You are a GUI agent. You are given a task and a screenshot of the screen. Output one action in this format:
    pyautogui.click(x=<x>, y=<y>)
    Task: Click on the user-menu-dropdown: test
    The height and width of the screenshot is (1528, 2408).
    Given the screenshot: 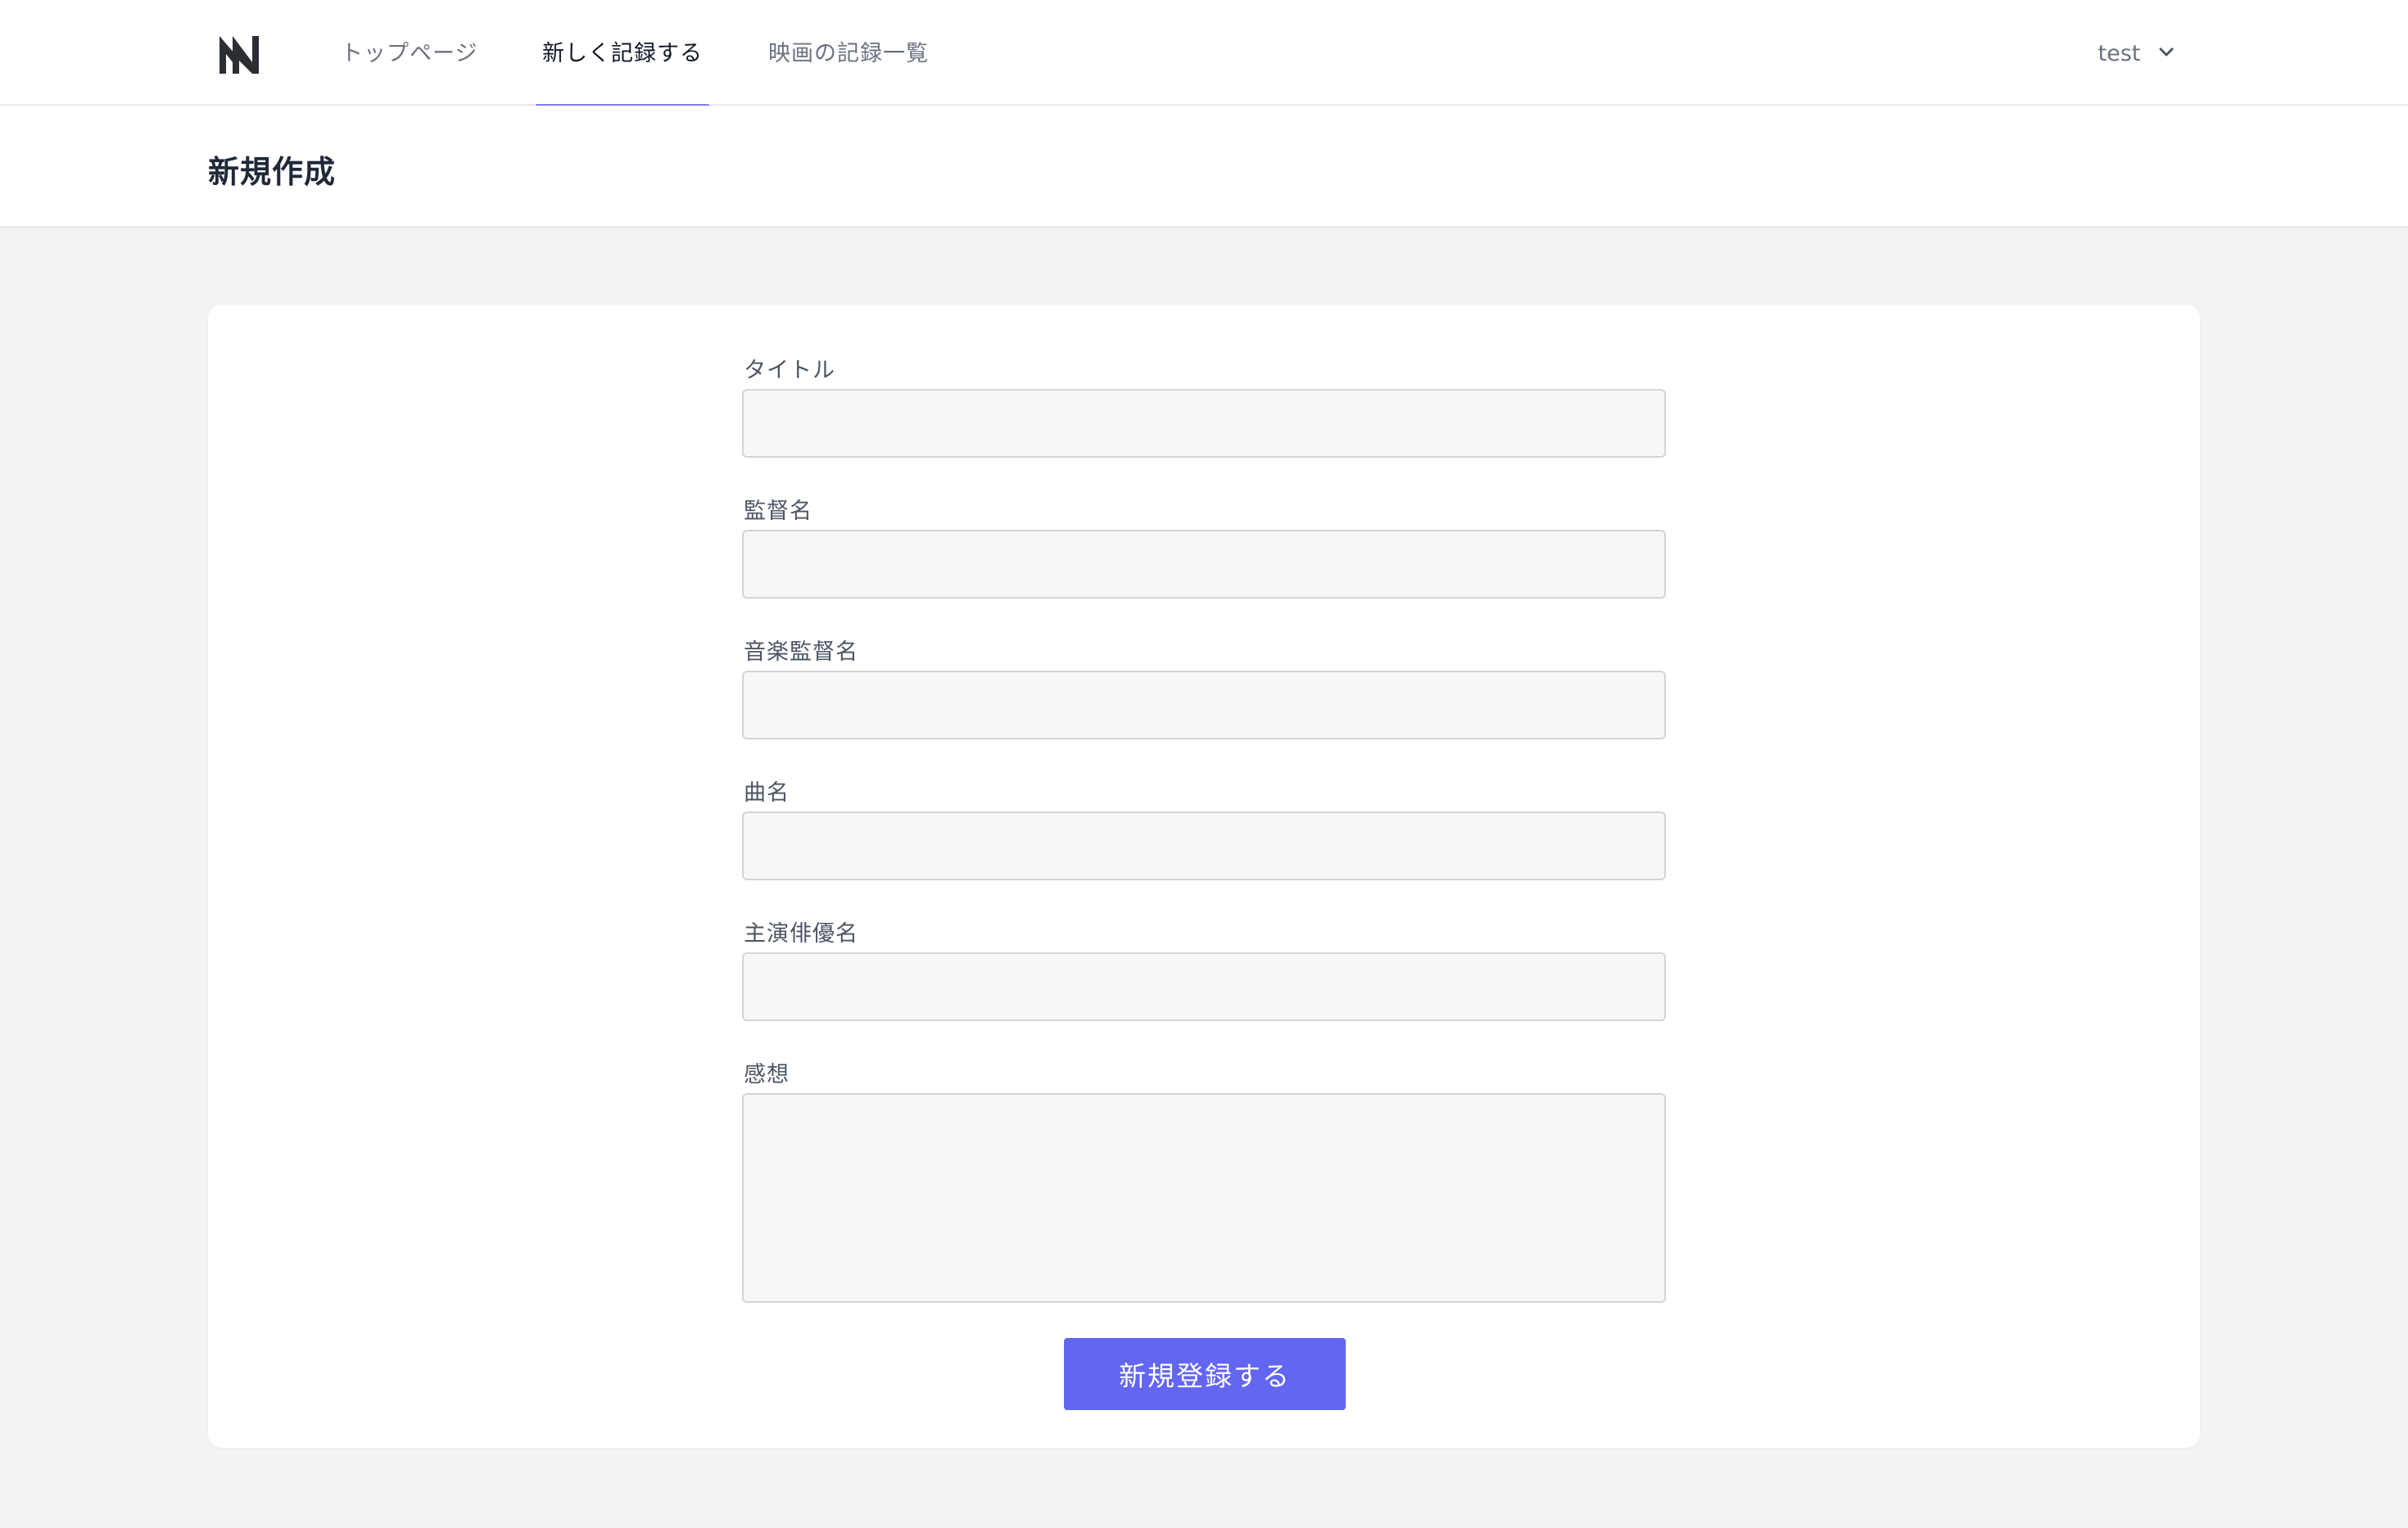 What is the action you would take?
    pyautogui.click(x=2136, y=53)
    